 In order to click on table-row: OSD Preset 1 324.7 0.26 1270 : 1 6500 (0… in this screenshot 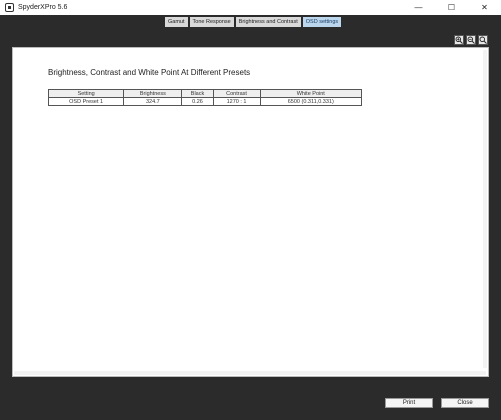, I will do `click(205, 101)`.